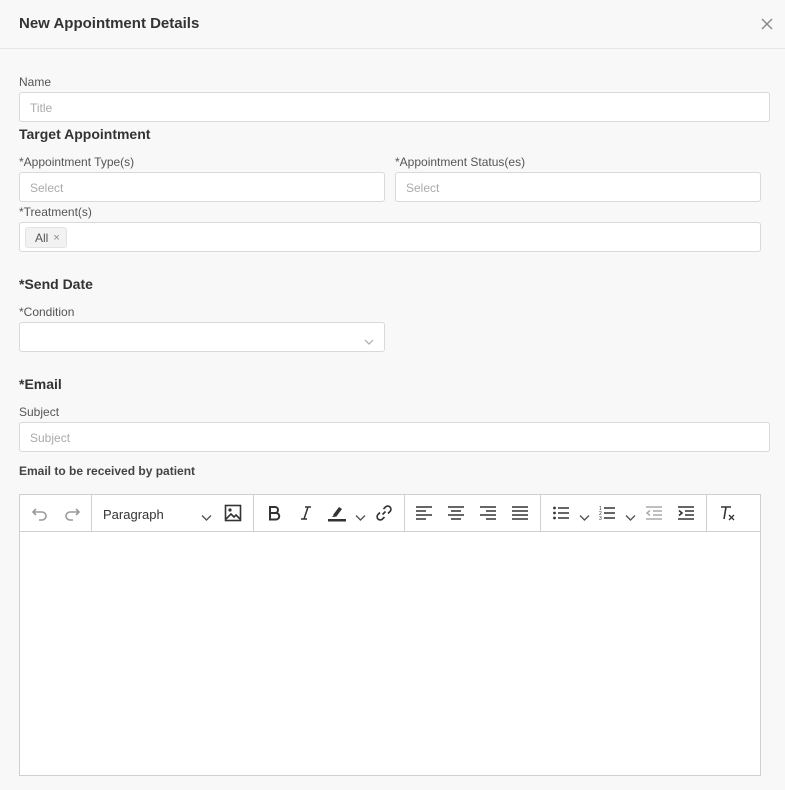  I want to click on numbered-list-icon: 123, so click(607, 513).